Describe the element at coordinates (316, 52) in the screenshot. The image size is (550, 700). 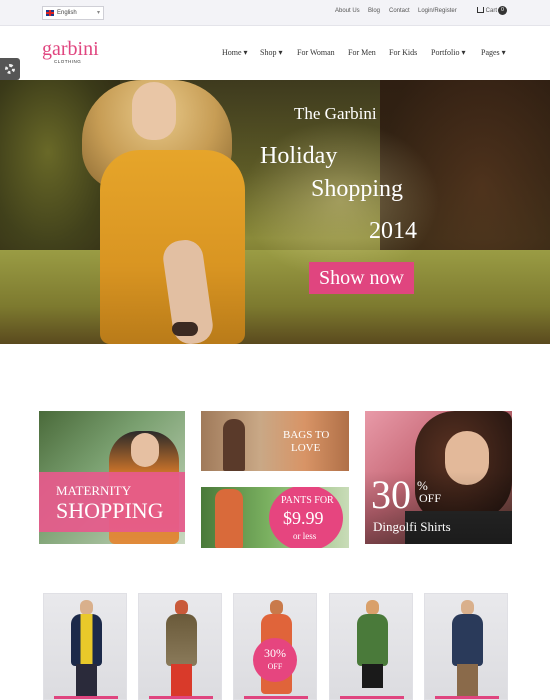
I see `nav-for-woman: For Woman` at that location.